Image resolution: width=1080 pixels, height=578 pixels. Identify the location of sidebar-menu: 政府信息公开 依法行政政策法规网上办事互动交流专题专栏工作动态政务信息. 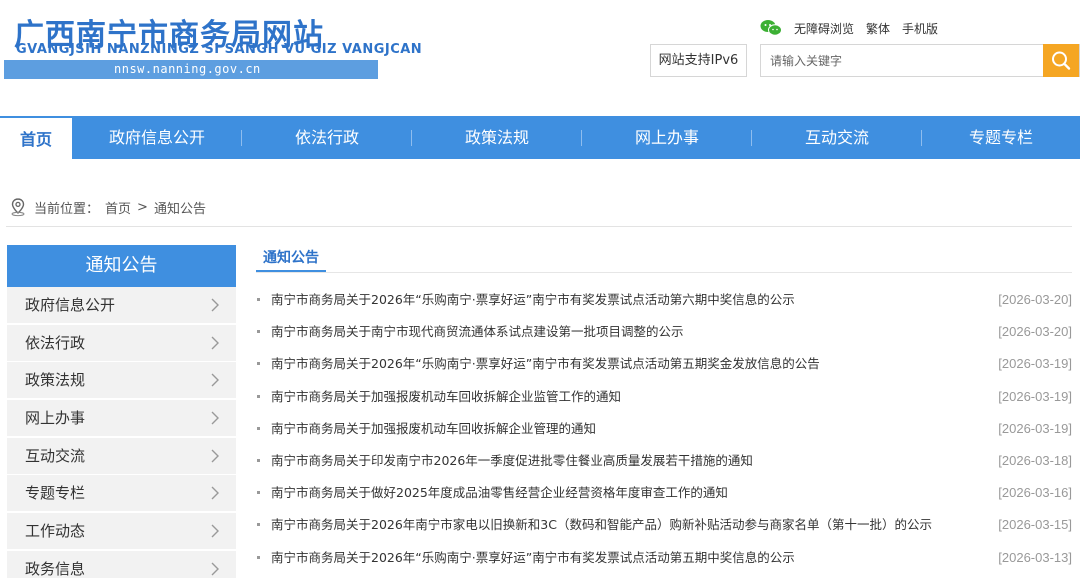
(121, 432).